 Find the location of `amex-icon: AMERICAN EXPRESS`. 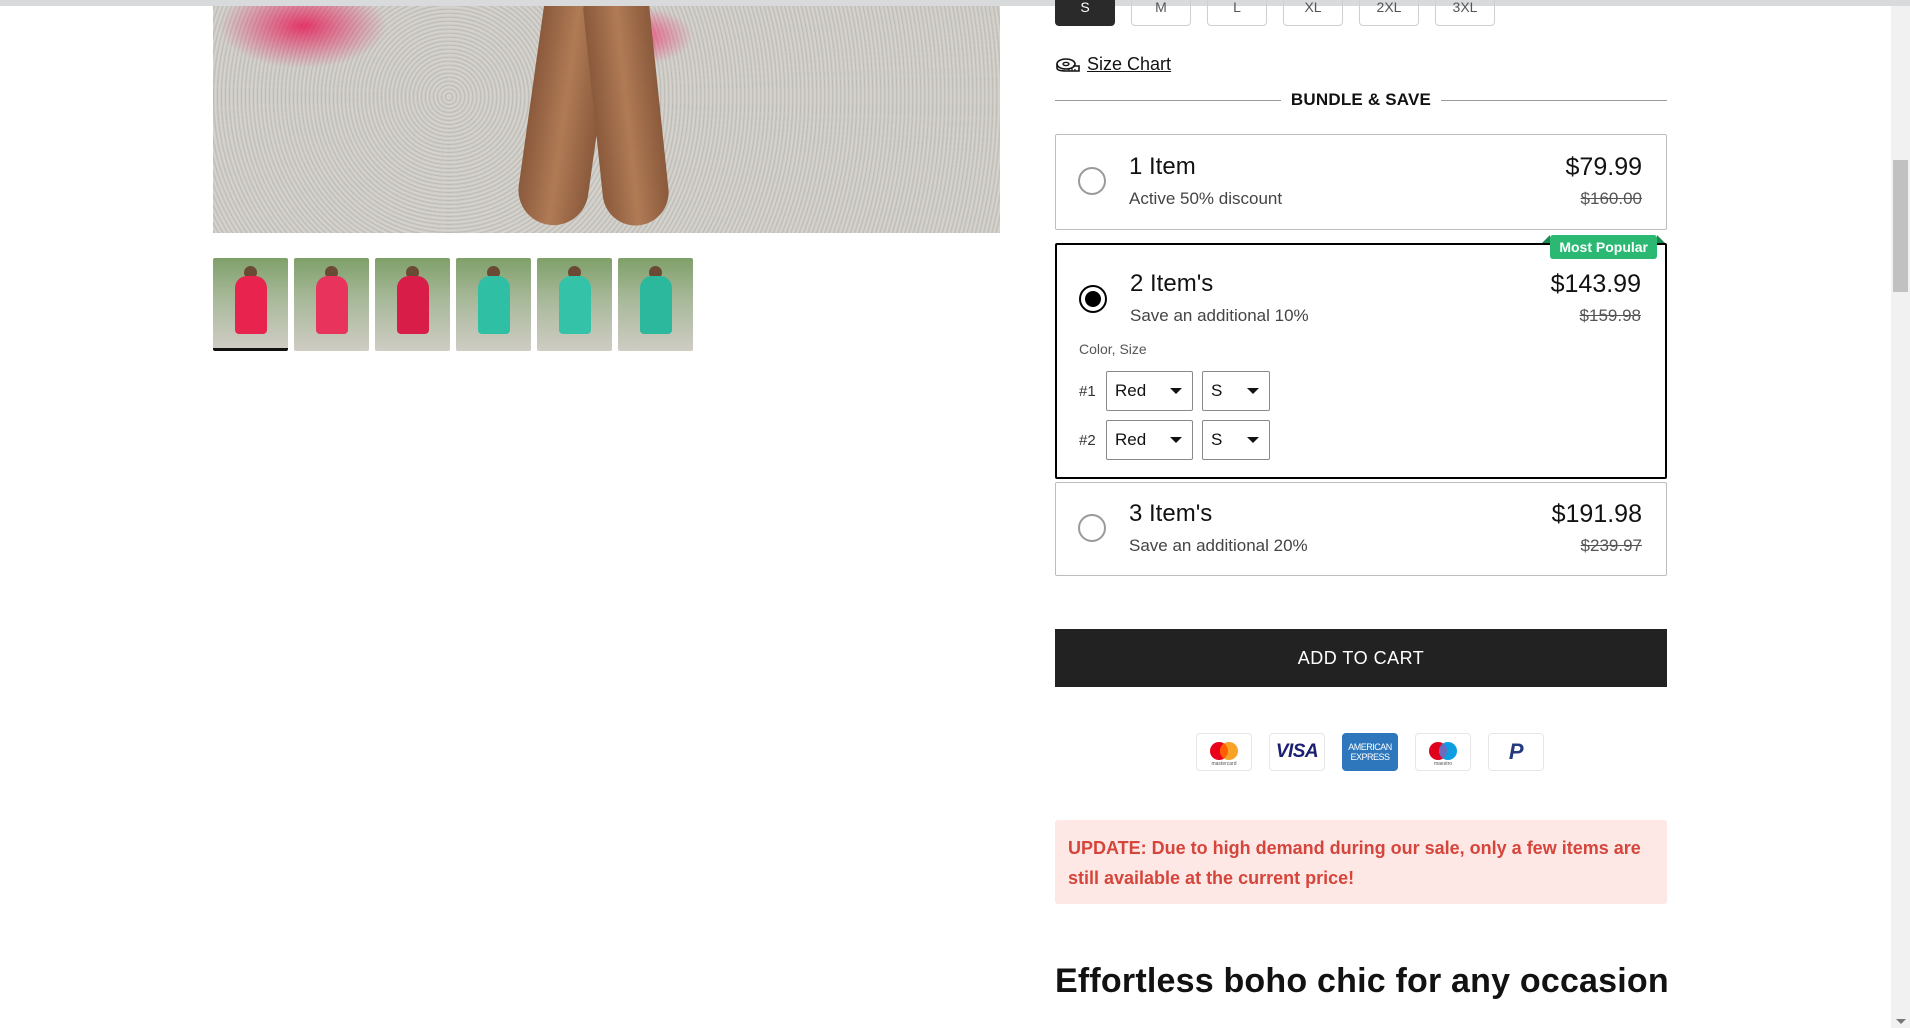

amex-icon: AMERICAN EXPRESS is located at coordinates (1370, 752).